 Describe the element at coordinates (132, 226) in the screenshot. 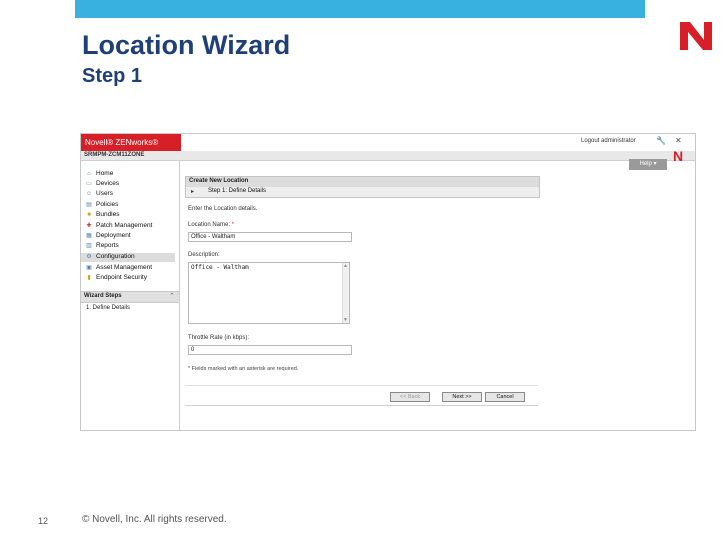

I see `sidebar-item-patch-management: ✚ Patch Management` at that location.